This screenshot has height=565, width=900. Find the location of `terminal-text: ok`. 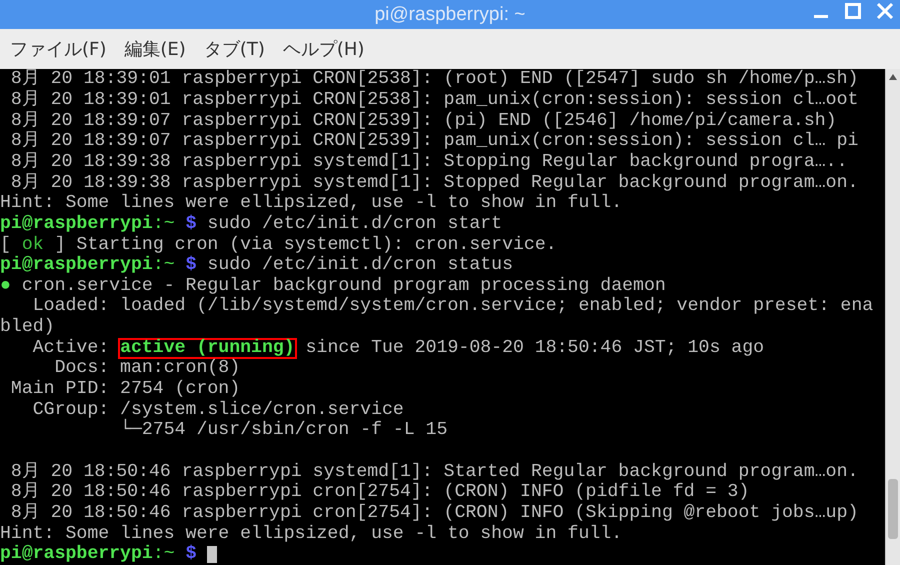

terminal-text: ok is located at coordinates (33, 245).